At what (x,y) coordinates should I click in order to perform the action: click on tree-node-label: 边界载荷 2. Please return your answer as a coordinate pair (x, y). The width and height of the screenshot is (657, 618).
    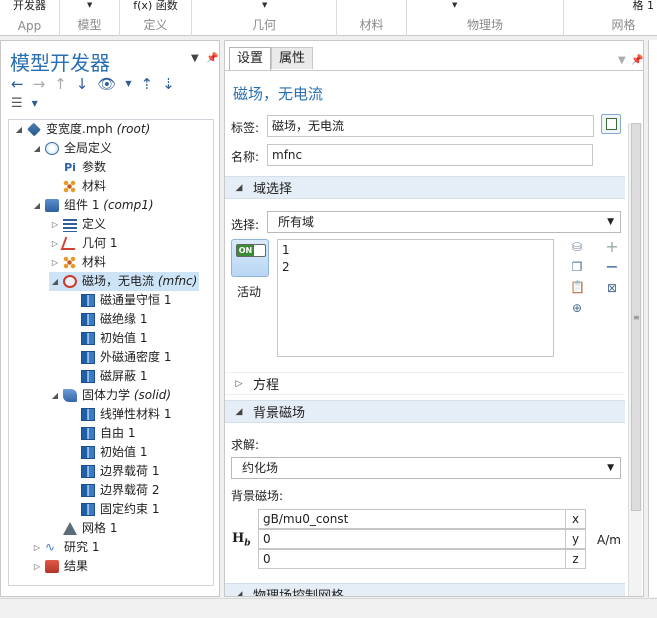
    Looking at the image, I should click on (130, 490).